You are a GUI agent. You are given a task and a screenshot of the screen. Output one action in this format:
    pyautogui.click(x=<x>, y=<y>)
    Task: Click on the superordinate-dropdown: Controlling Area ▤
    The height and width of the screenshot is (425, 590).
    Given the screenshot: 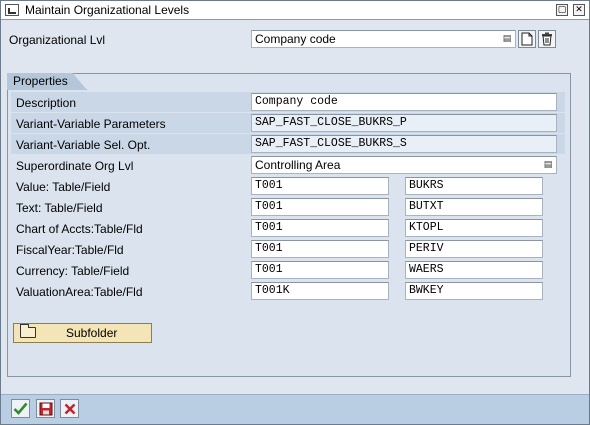 What is the action you would take?
    pyautogui.click(x=404, y=165)
    